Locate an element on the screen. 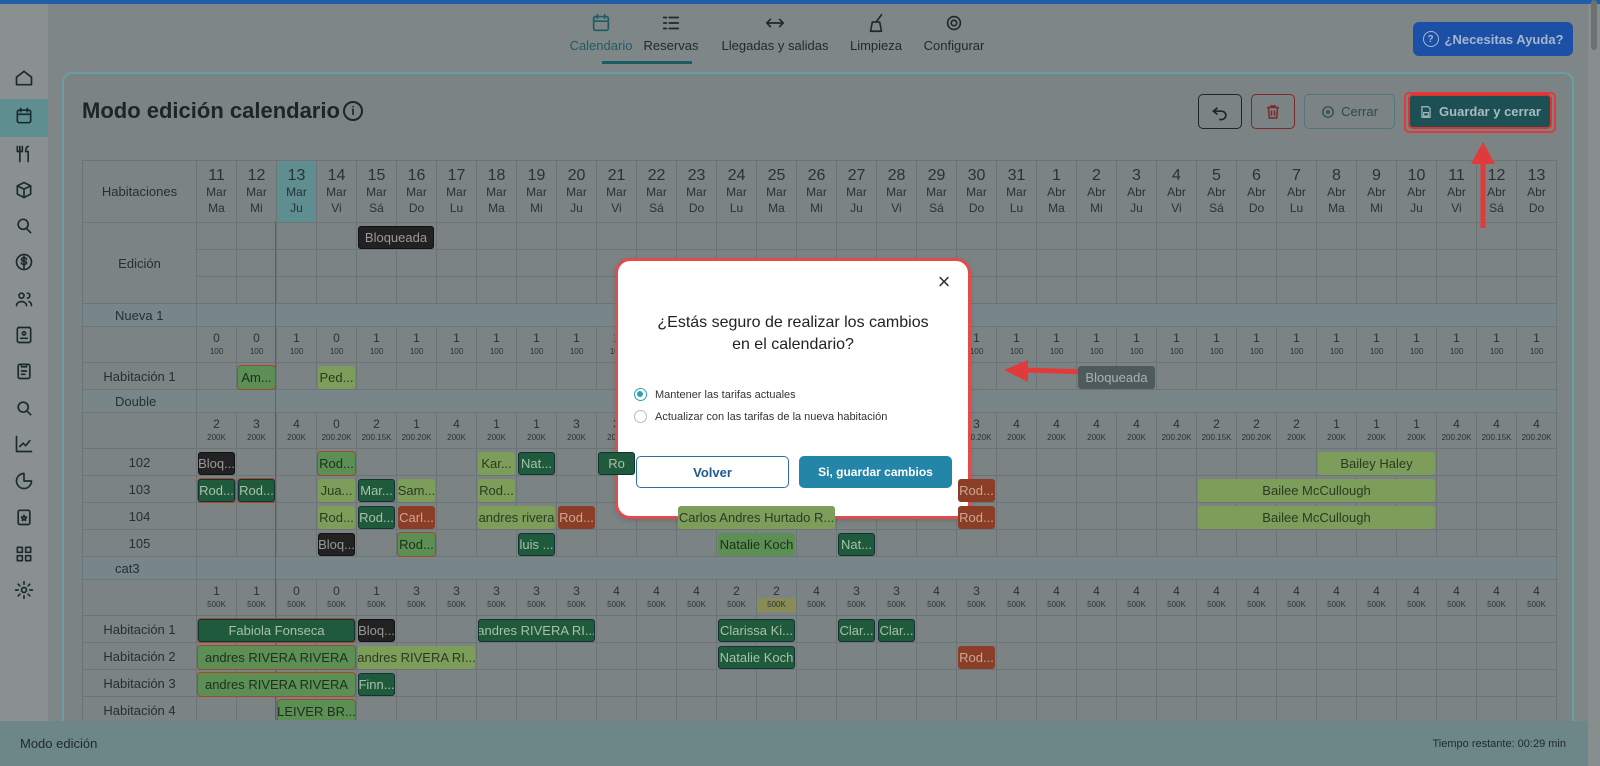 Image resolution: width=1600 pixels, height=766 pixels. room-day-cell: Bailey Haley is located at coordinates (1375, 462).